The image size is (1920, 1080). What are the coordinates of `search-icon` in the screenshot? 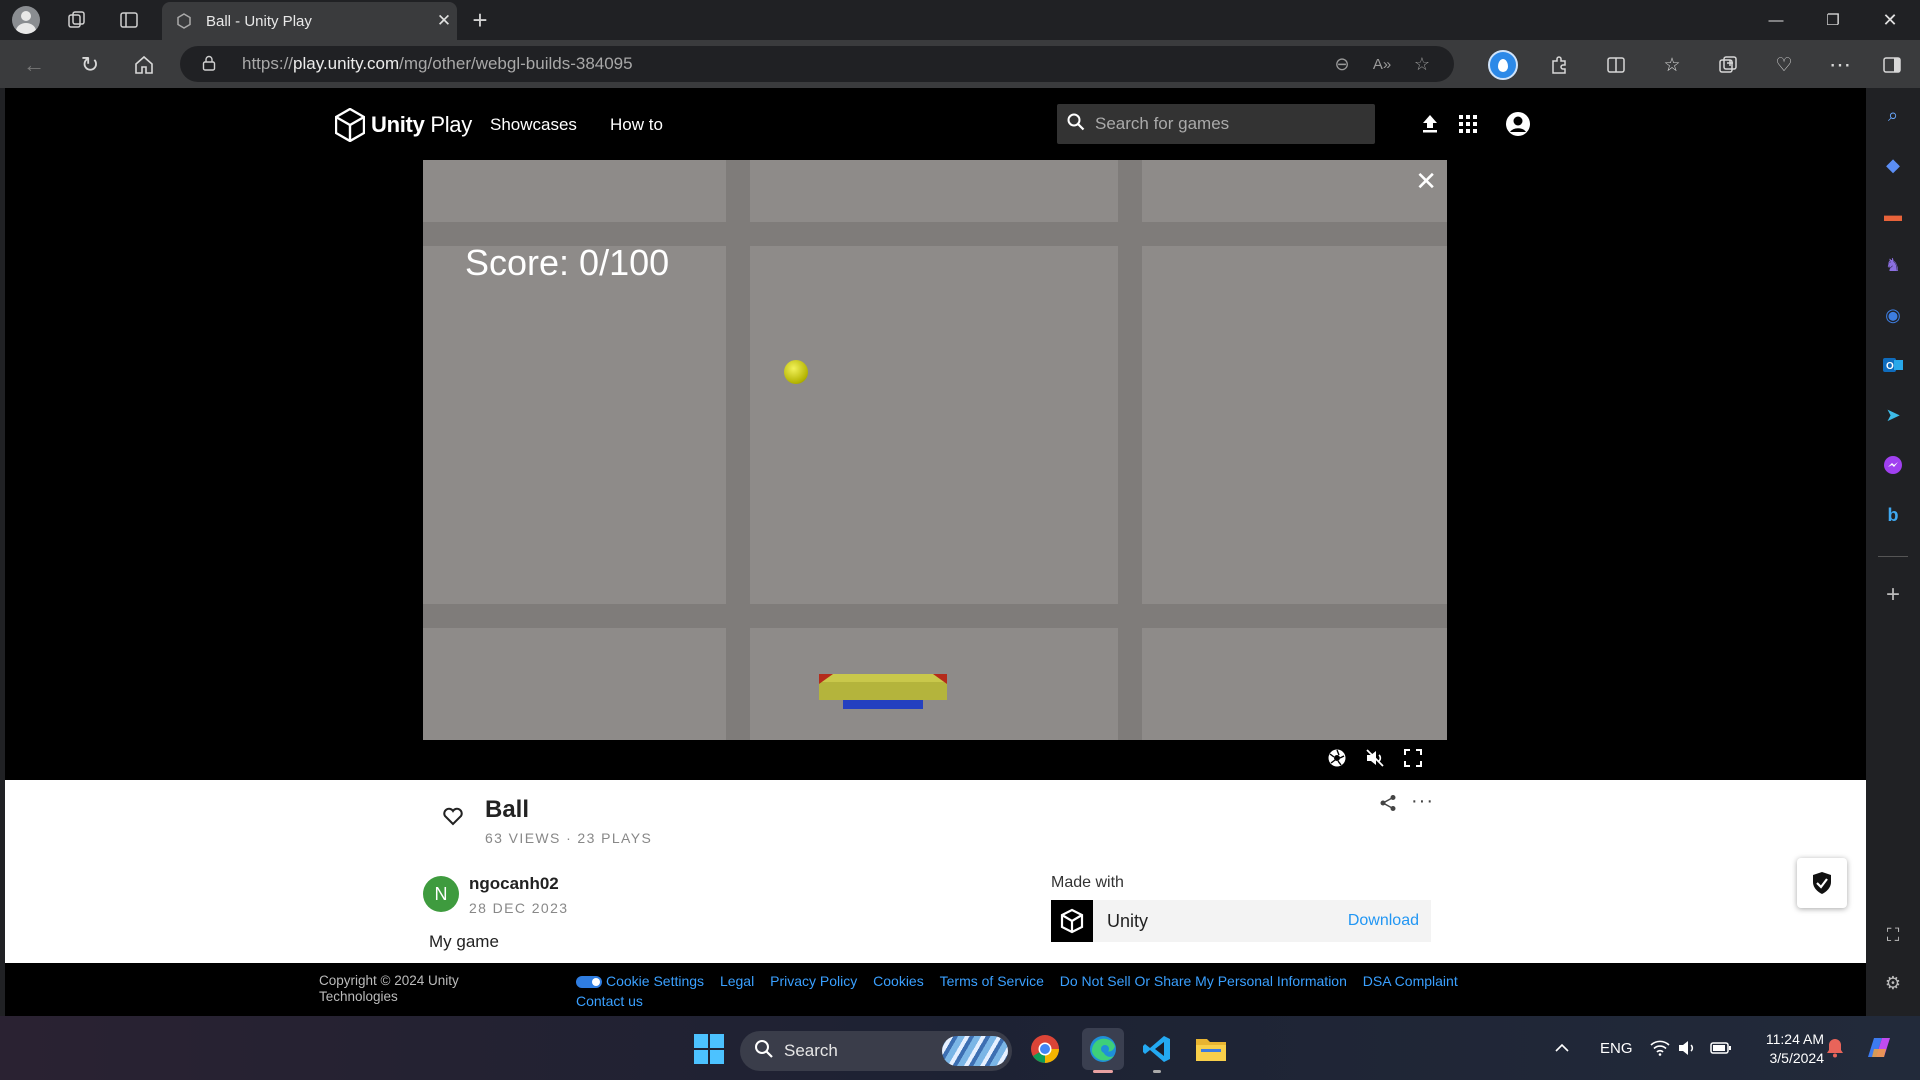 It's located at (1077, 124).